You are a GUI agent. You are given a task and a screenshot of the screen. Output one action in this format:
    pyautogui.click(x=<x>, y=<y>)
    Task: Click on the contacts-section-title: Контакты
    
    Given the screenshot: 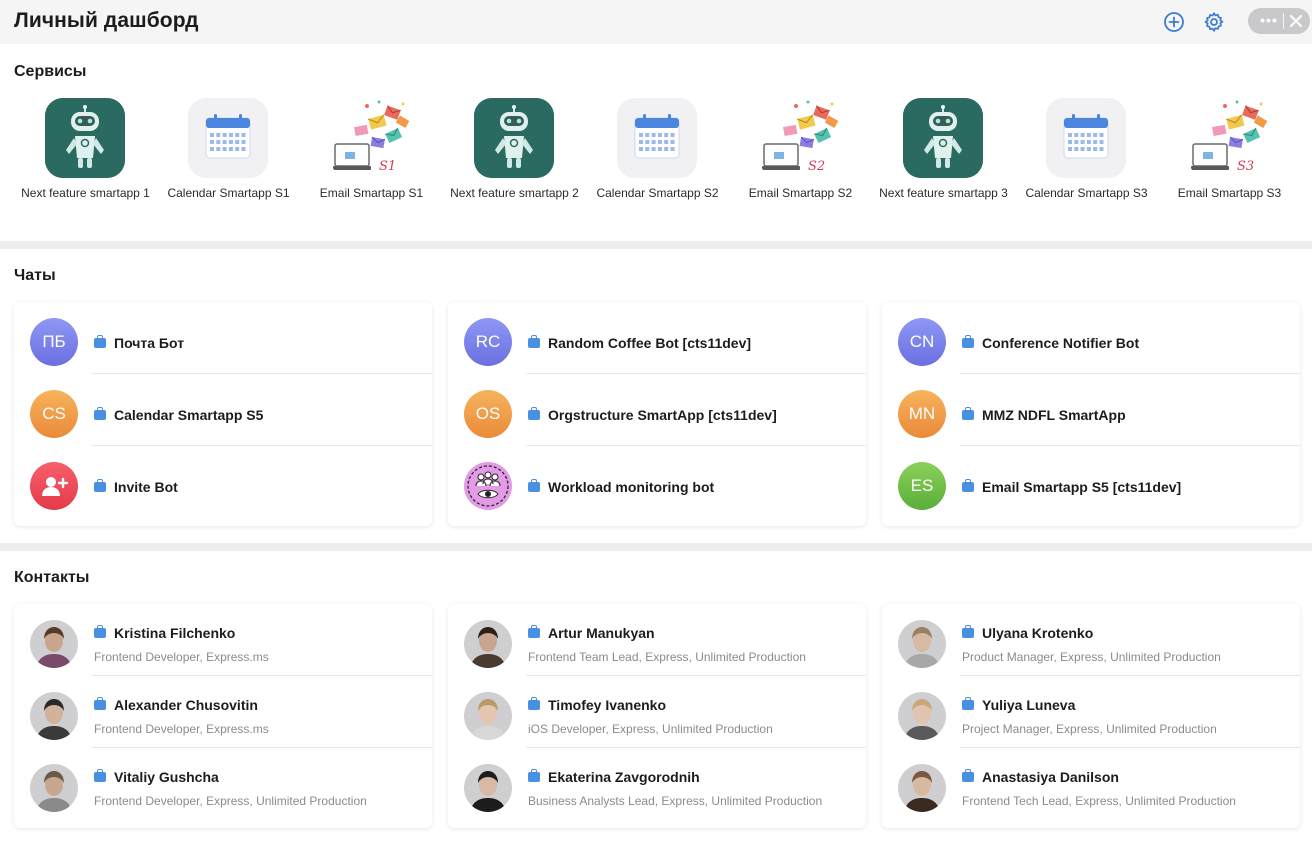 What is the action you would take?
    pyautogui.click(x=52, y=577)
    